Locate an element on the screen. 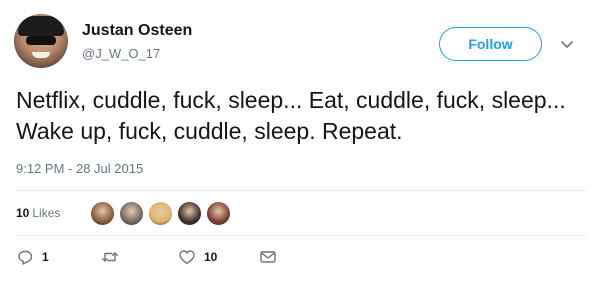 This screenshot has height=296, width=600. avatar-cap is located at coordinates (41, 26).